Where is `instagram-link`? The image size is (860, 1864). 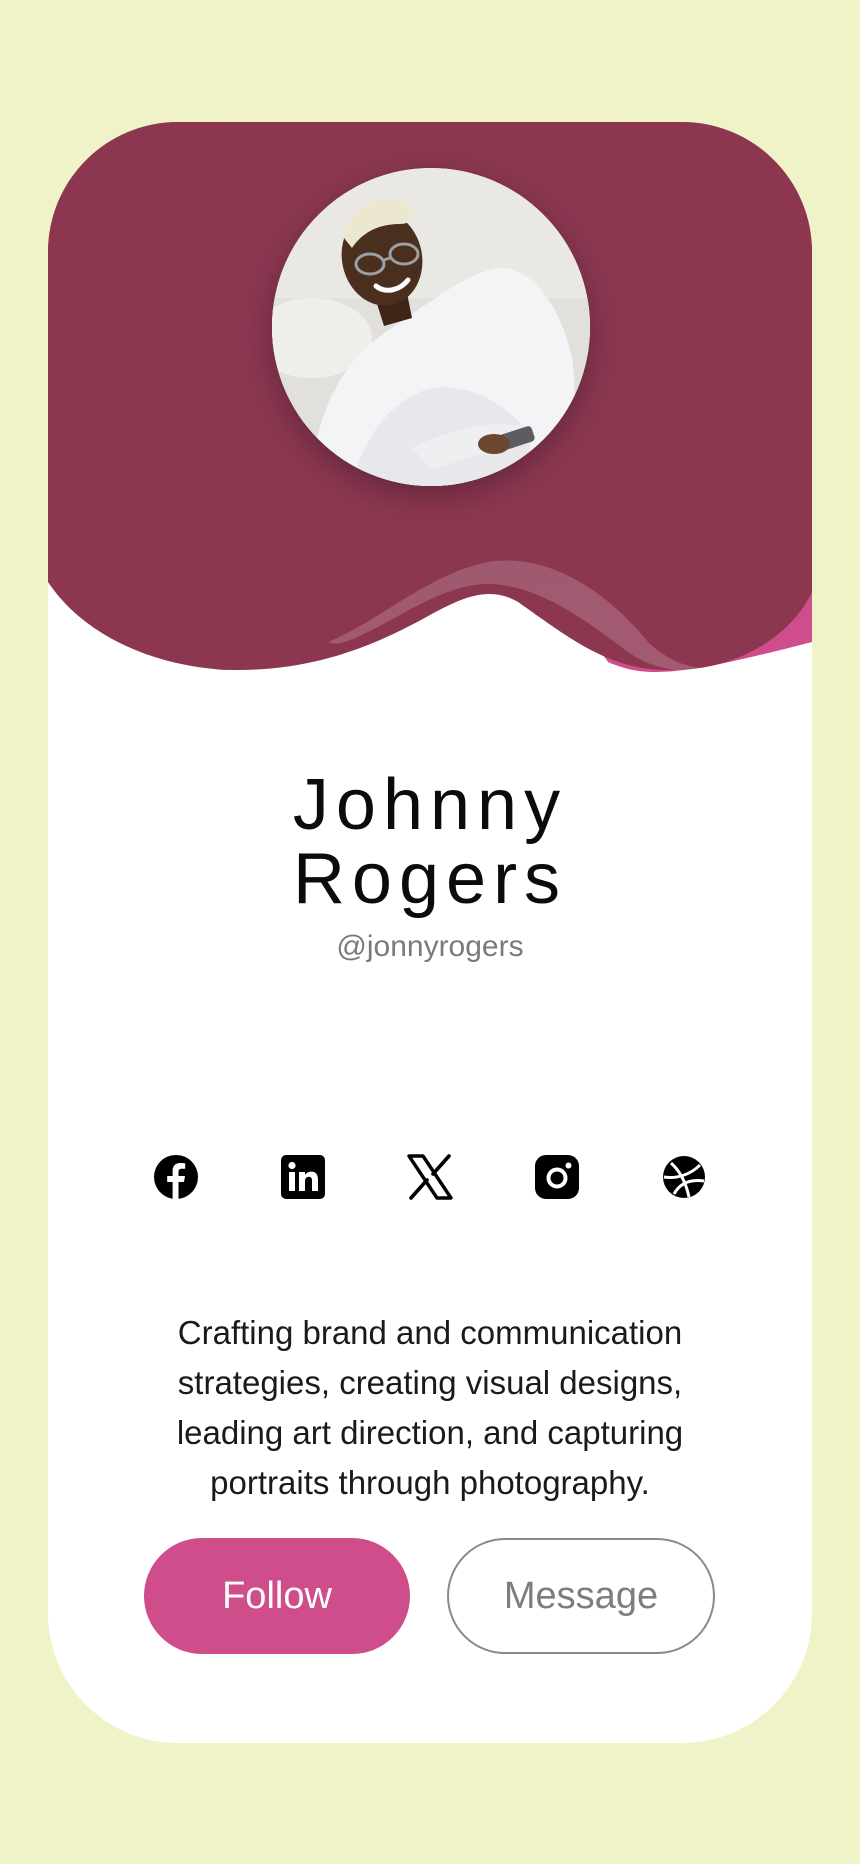
instagram-link is located at coordinates (557, 1177).